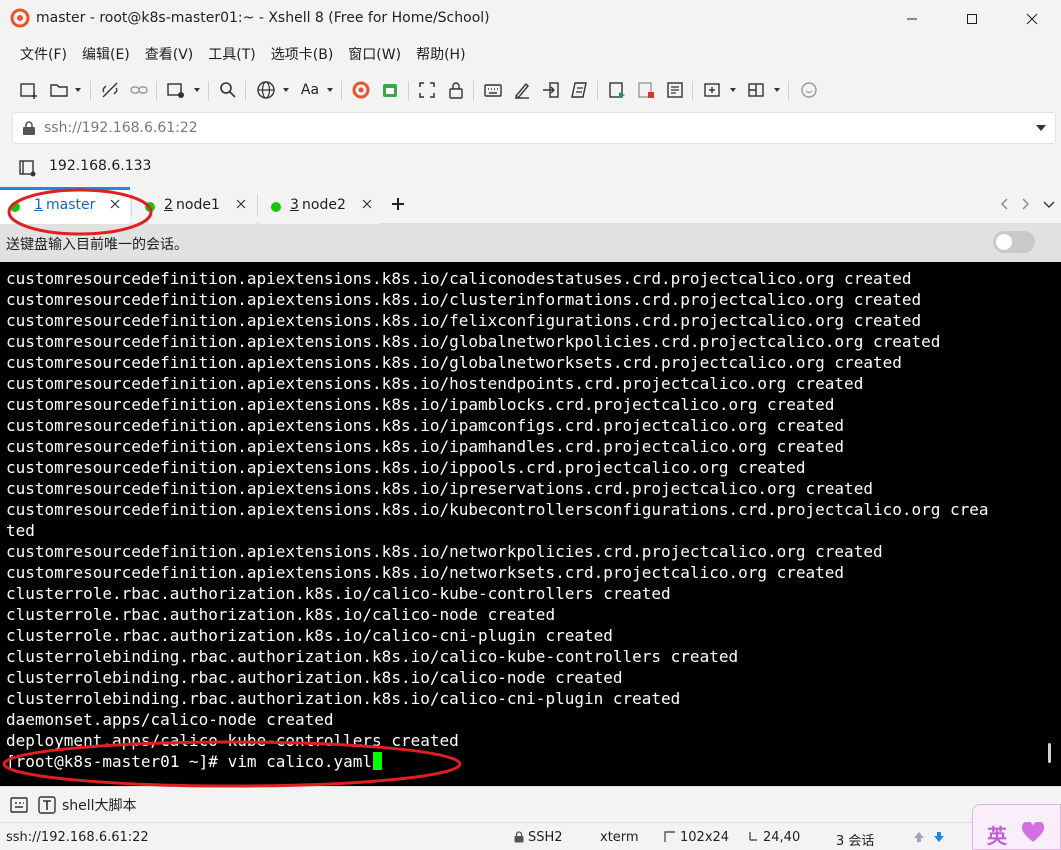 Image resolution: width=1061 pixels, height=850 pixels. Describe the element at coordinates (194, 205) in the screenshot. I see `tab-node1: 2 node1` at that location.